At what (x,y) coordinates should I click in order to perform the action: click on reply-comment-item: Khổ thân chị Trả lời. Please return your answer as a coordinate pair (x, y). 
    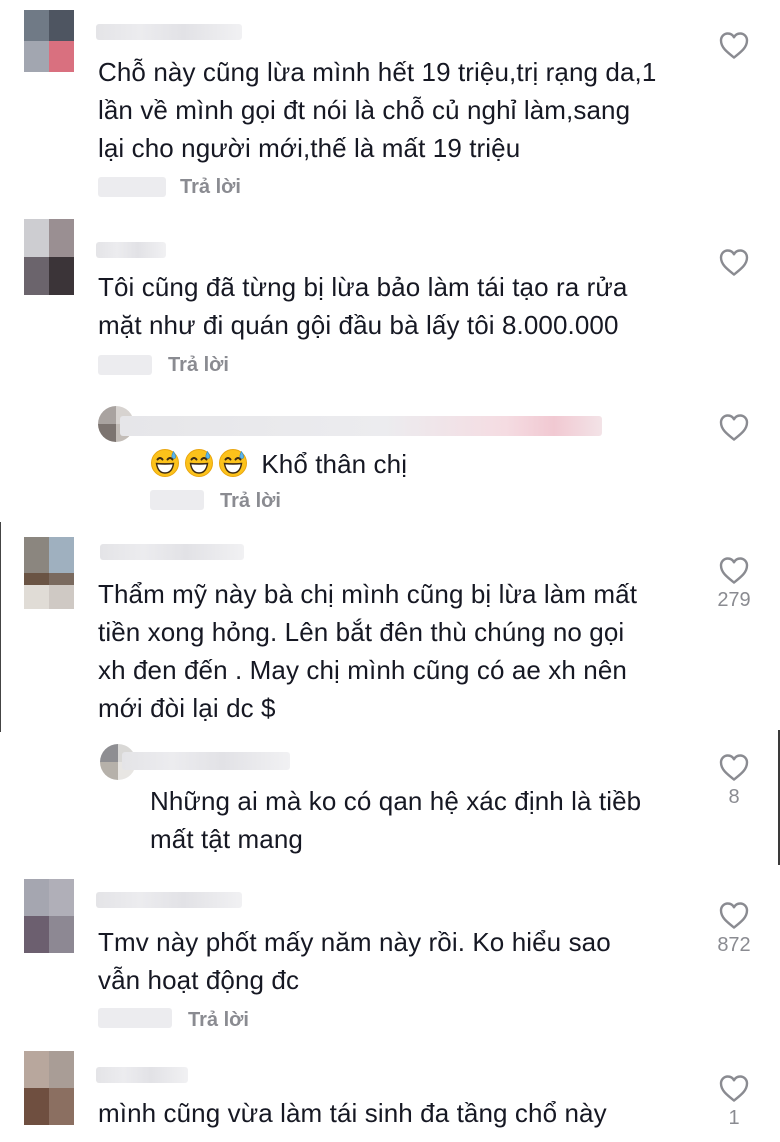
    Looking at the image, I should click on (390, 457).